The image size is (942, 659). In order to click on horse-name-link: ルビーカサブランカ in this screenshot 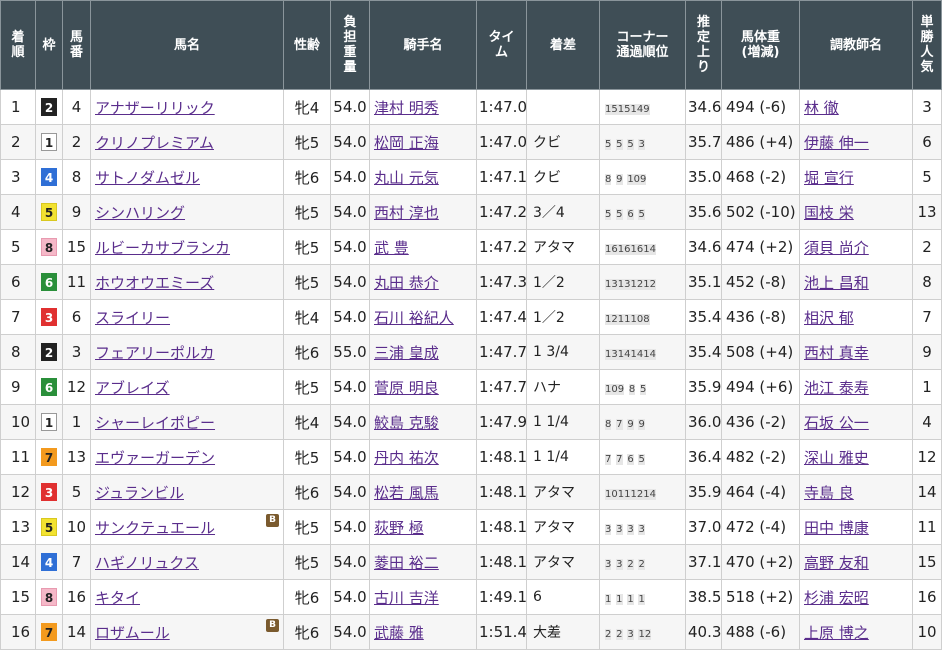, I will do `click(162, 248)`.